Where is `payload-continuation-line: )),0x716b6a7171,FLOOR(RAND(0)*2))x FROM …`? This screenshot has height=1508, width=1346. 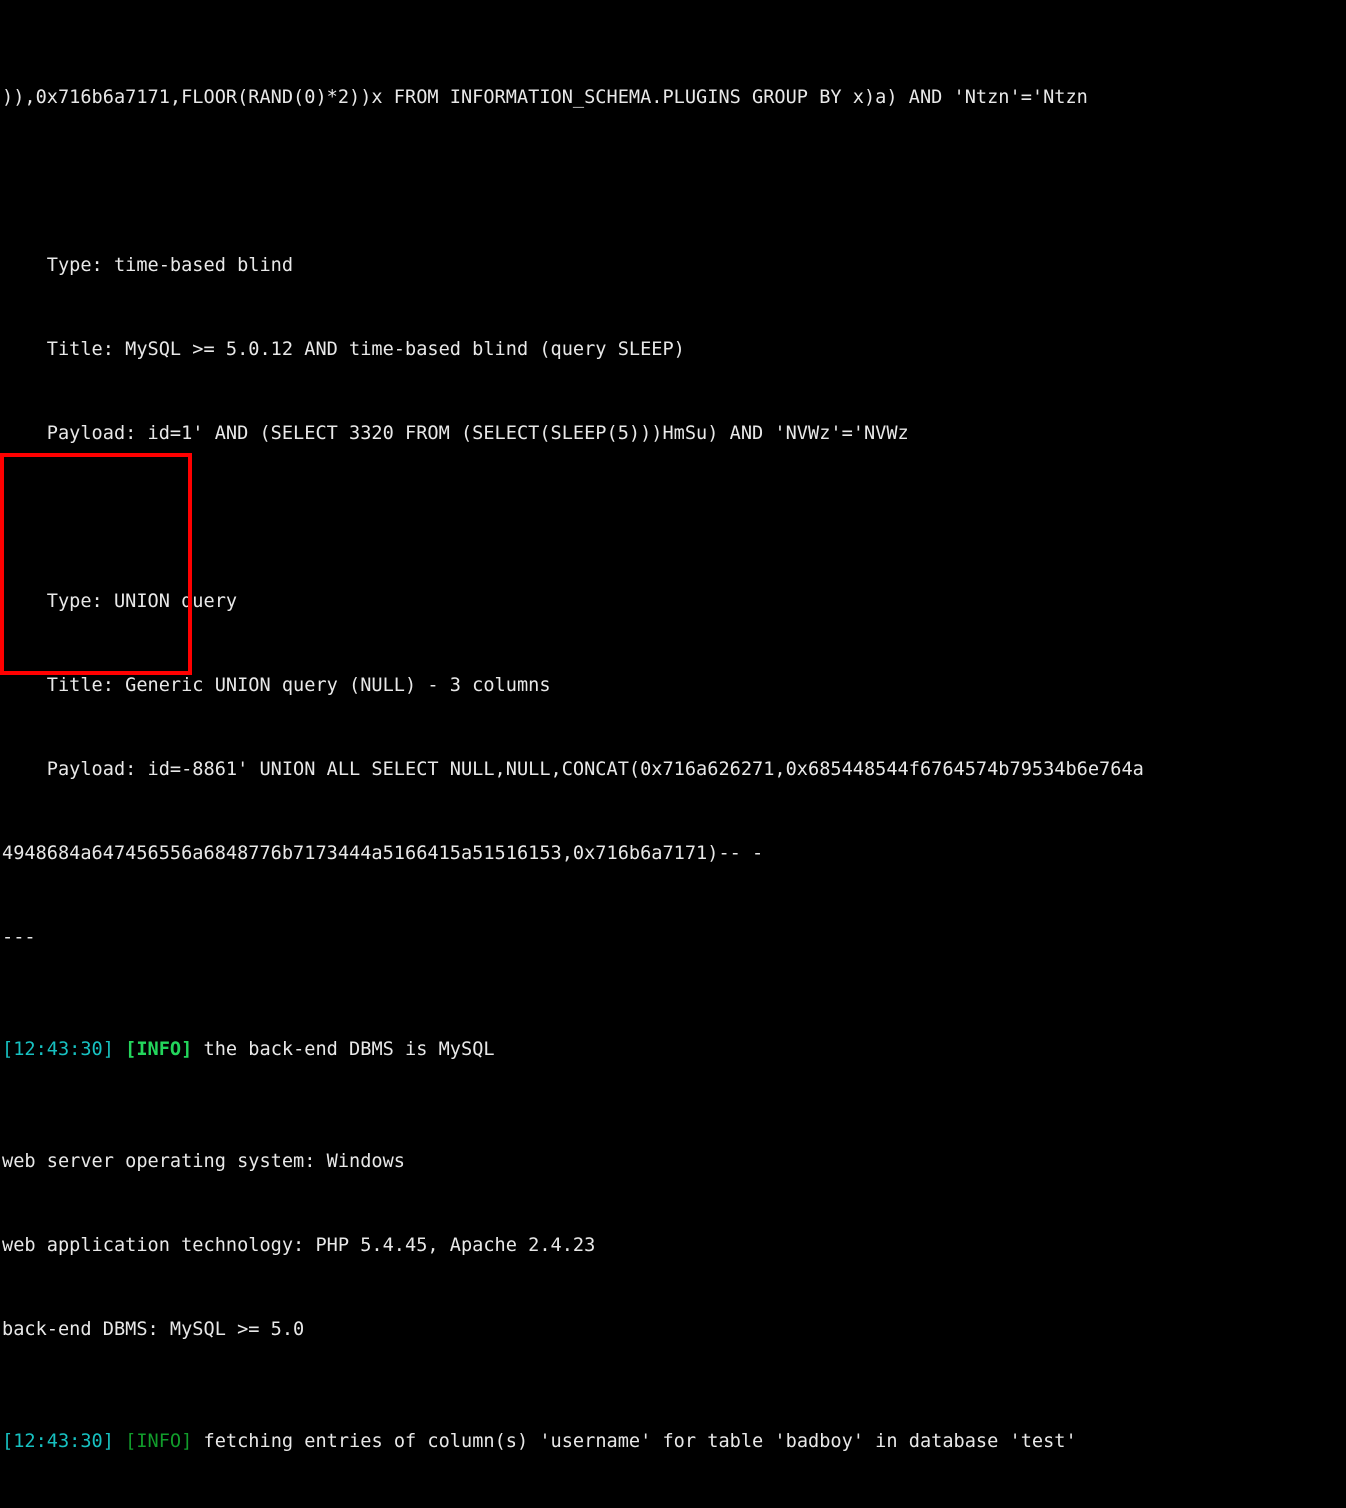 payload-continuation-line: )),0x716b6a7171,FLOOR(RAND(0)*2))x FROM … is located at coordinates (545, 97).